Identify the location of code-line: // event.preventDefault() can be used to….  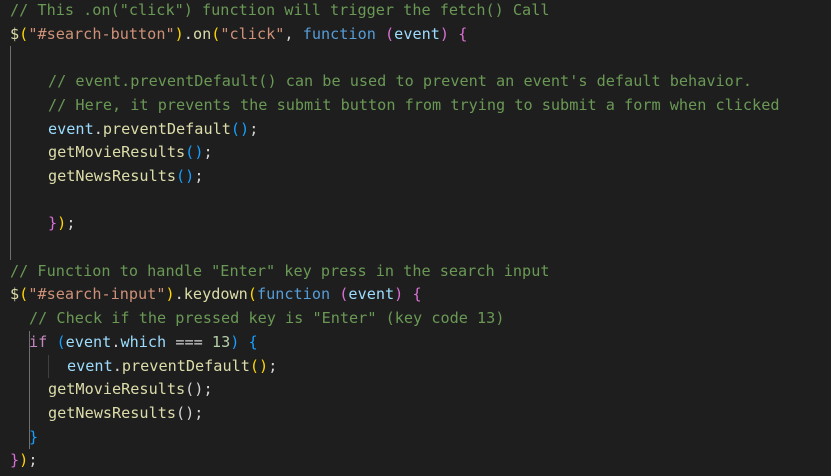
(400, 82).